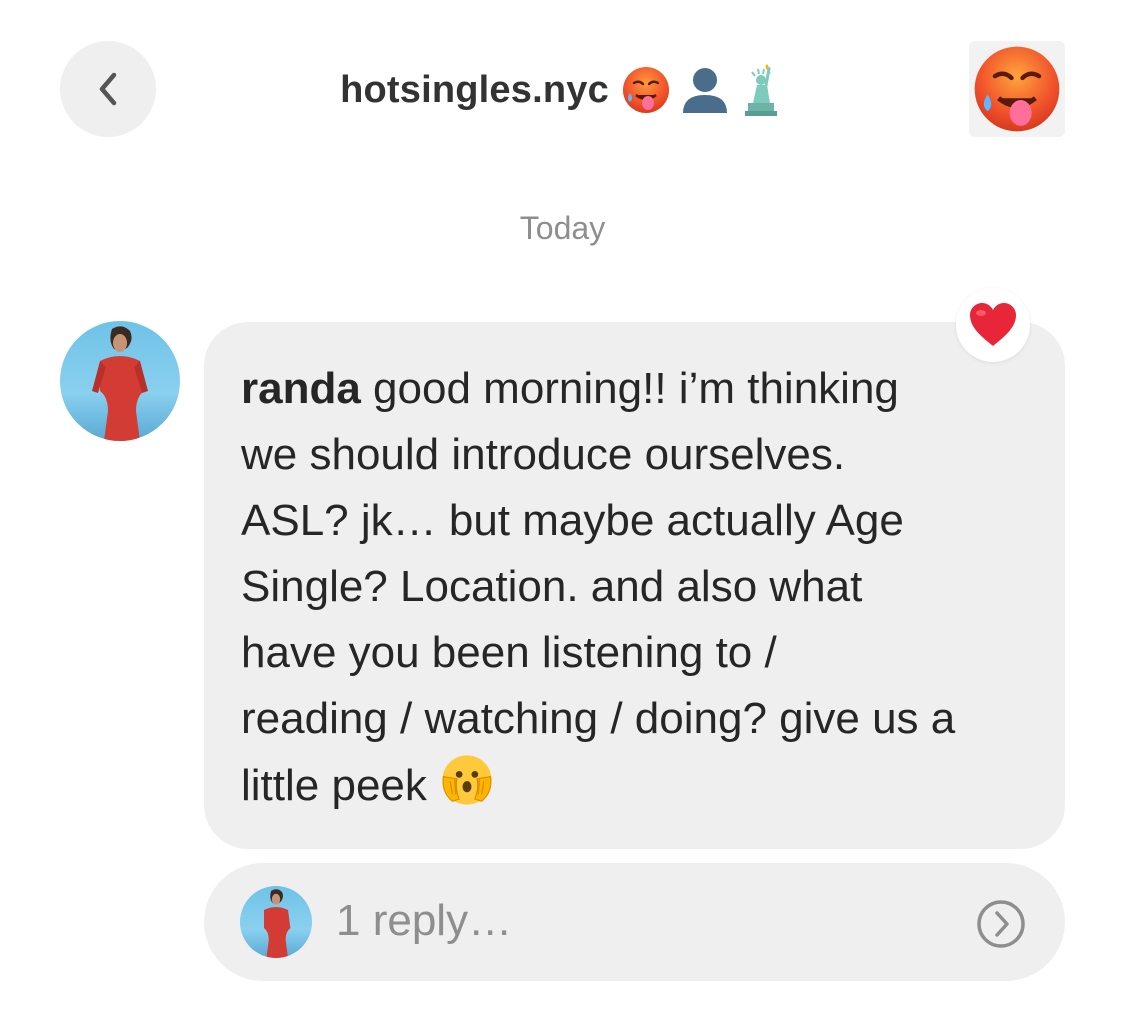  I want to click on message-line: reading / watching / doing? give us a, so click(598, 718).